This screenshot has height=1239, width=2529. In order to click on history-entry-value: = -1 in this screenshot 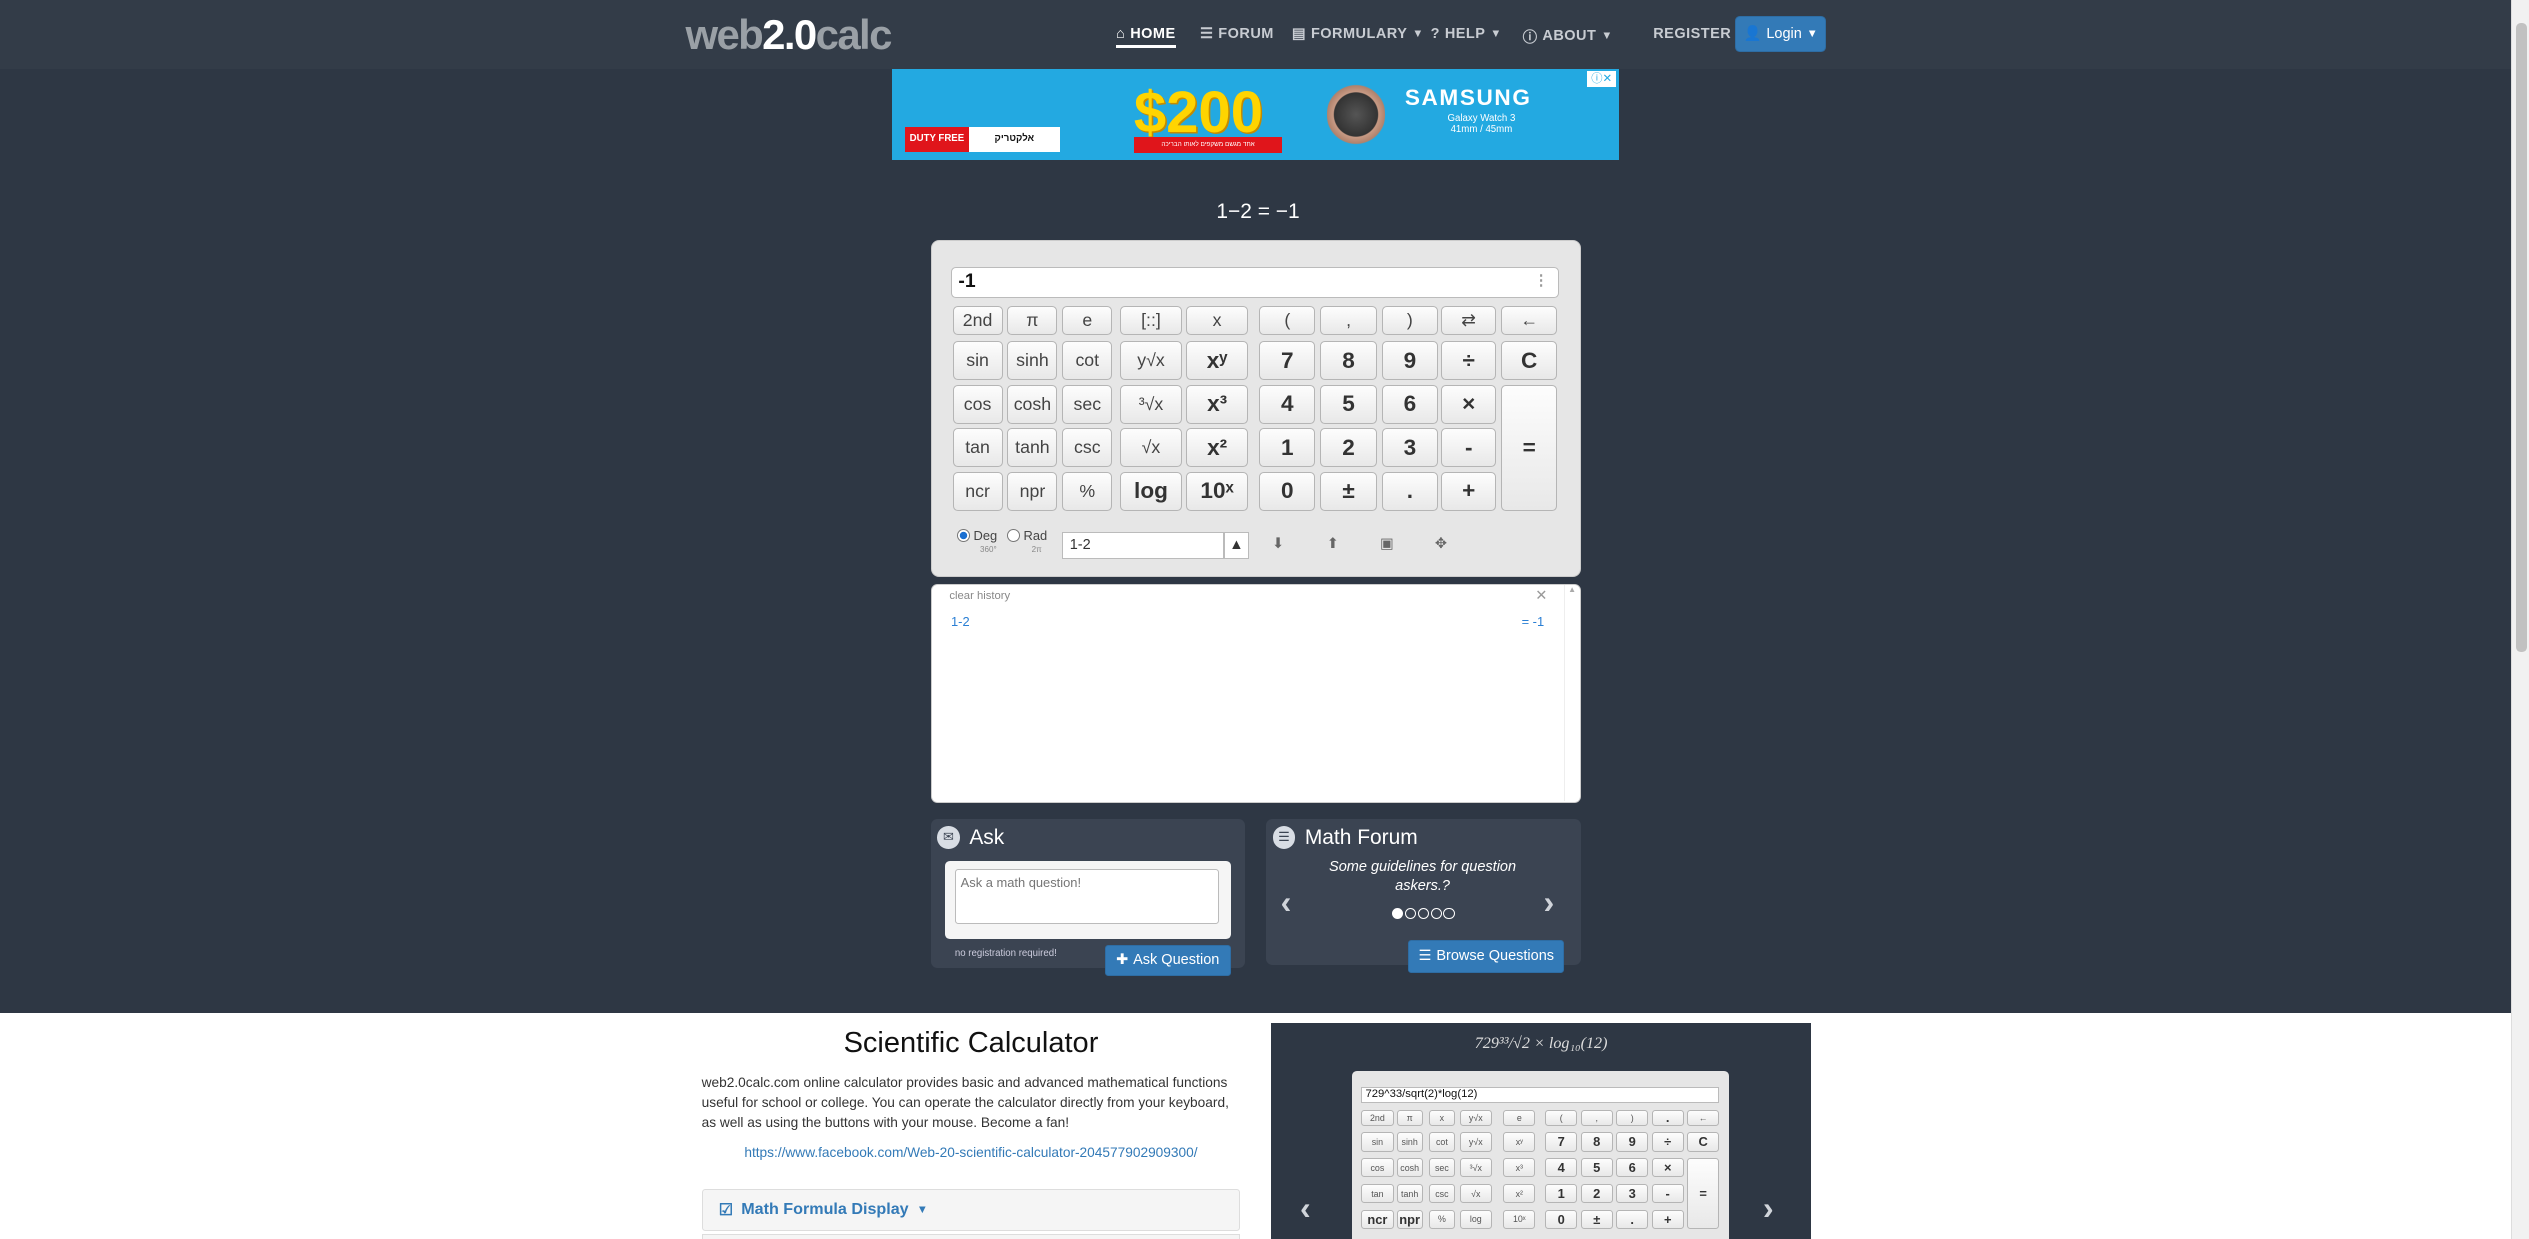, I will do `click(1533, 621)`.